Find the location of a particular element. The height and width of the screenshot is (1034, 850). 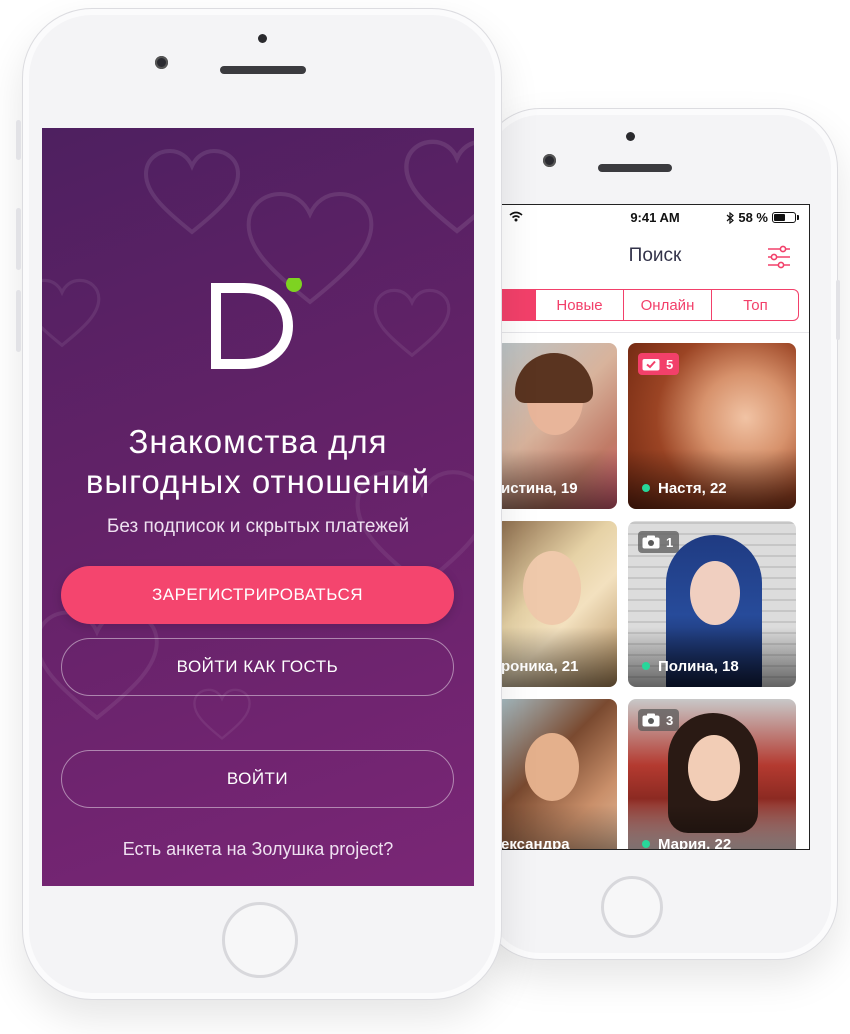

front-phone-speaker is located at coordinates (263, 70).